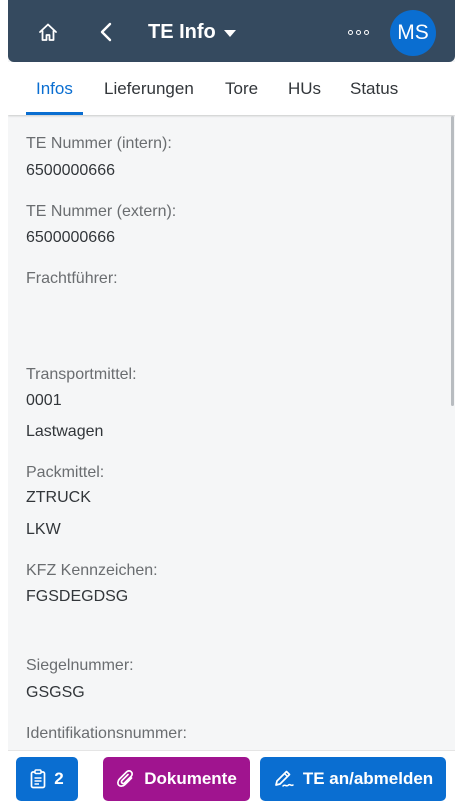  I want to click on packmittel-value: ZTRUCK, so click(58, 497).